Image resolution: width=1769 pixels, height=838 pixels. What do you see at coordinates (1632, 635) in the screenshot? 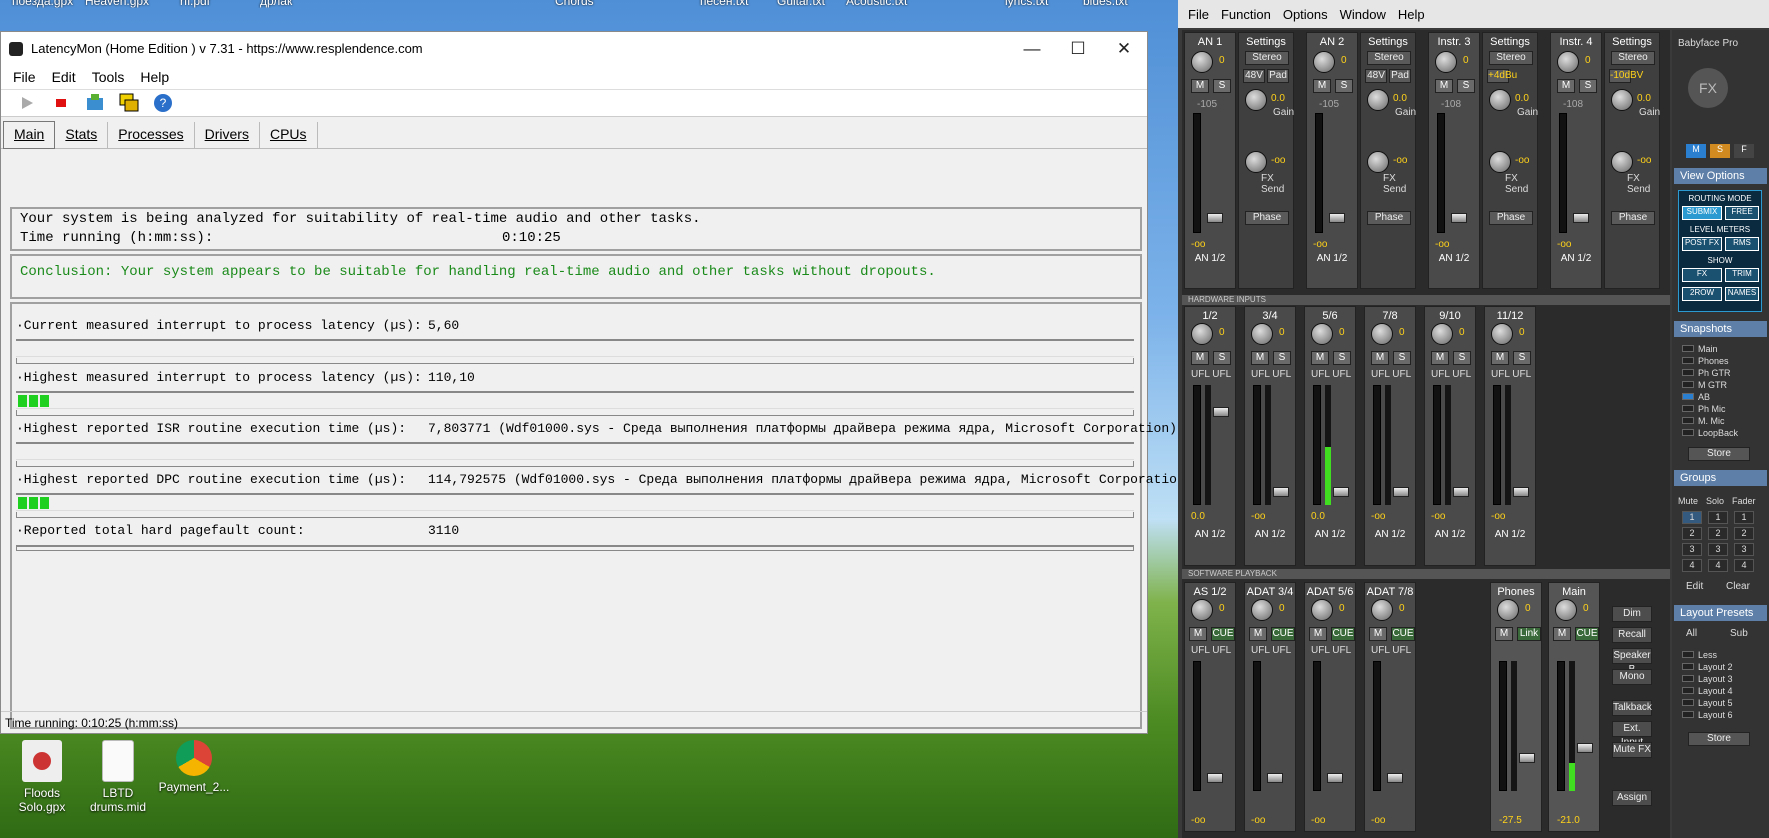
I see `master-button-recall: Recall` at bounding box center [1632, 635].